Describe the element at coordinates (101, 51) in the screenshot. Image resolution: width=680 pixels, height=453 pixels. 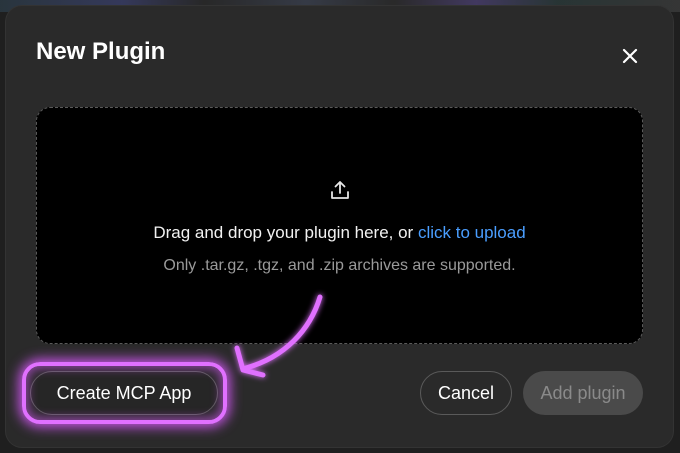
I see `dialog-title: New Plugin` at that location.